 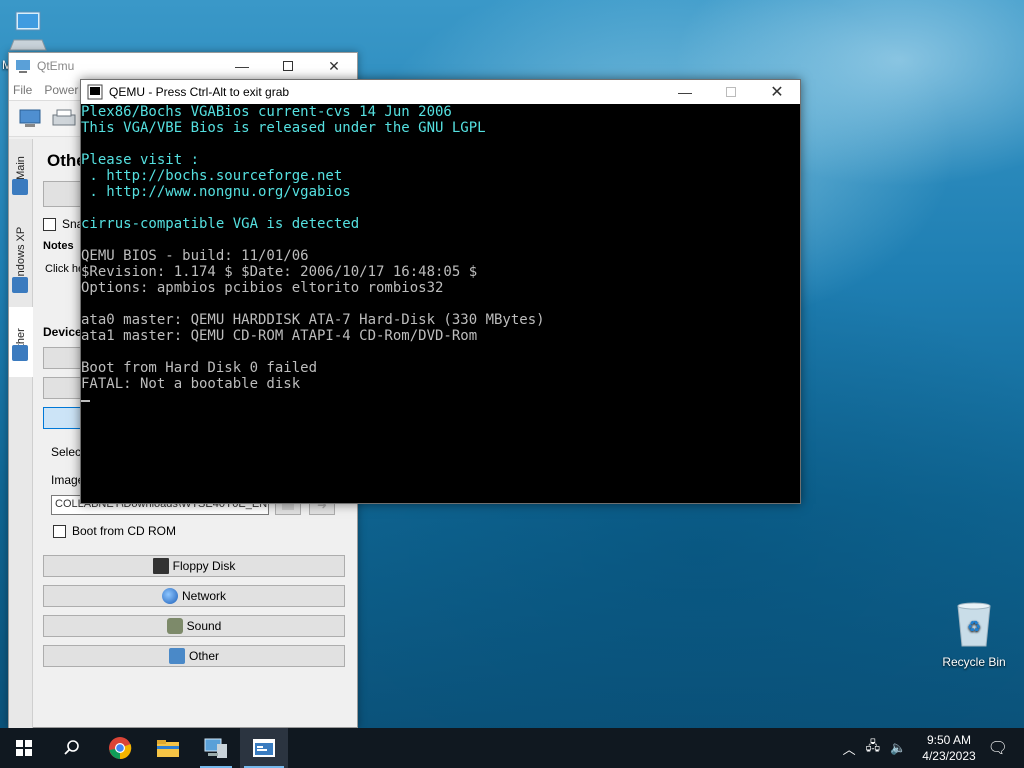 I want to click on sound-label: Sound, so click(x=204, y=626).